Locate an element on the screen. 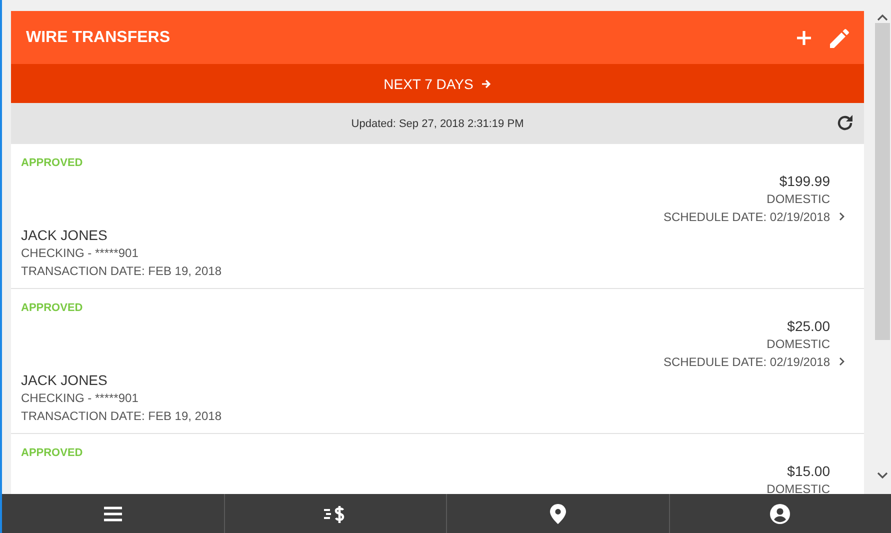 Image resolution: width=891 pixels, height=533 pixels. scroll-up-icon is located at coordinates (882, 17).